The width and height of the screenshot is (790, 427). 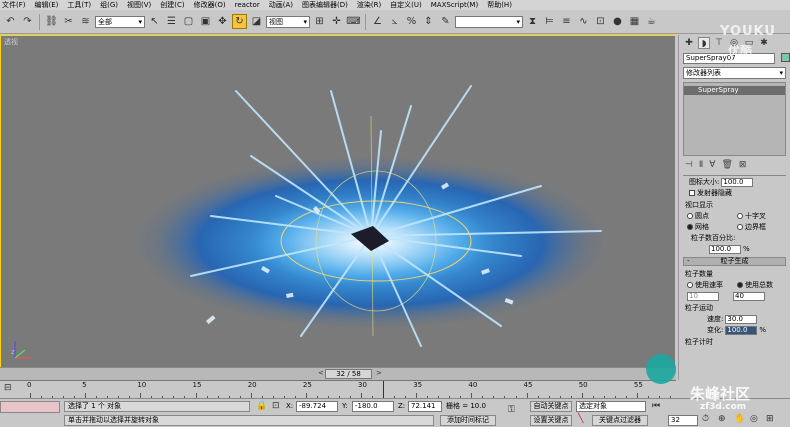 I want to click on mirror-icon: ⧗, so click(x=532, y=21).